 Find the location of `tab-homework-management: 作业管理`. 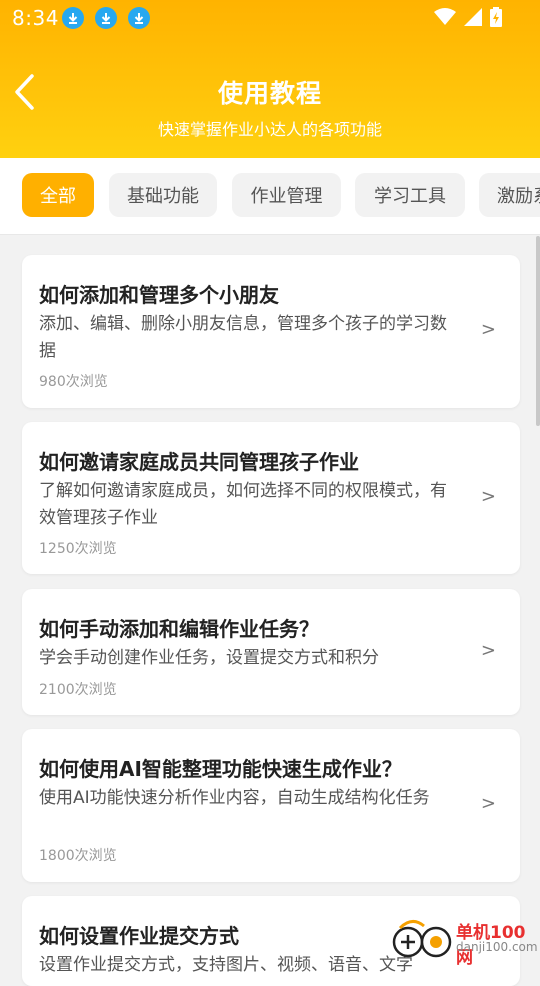

tab-homework-management: 作业管理 is located at coordinates (286, 195).